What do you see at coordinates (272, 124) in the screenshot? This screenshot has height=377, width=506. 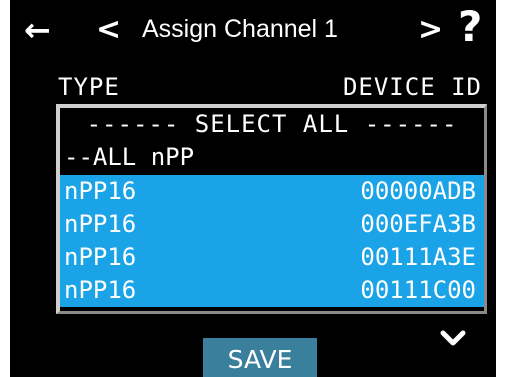 I see `select-all-row: ------ SELECT ALL ------` at bounding box center [272, 124].